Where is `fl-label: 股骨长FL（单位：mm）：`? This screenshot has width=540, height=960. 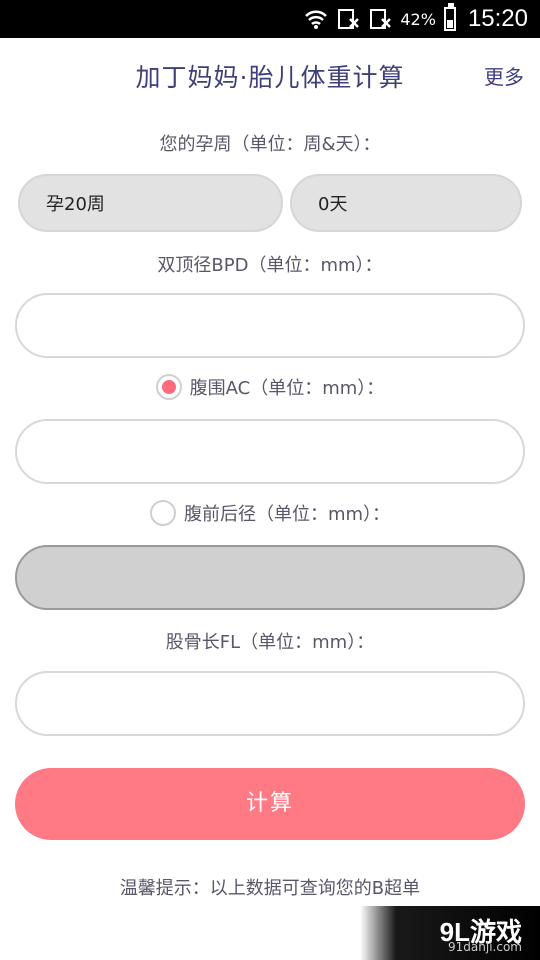
fl-label: 股骨长FL（单位：mm）： is located at coordinates (270, 642).